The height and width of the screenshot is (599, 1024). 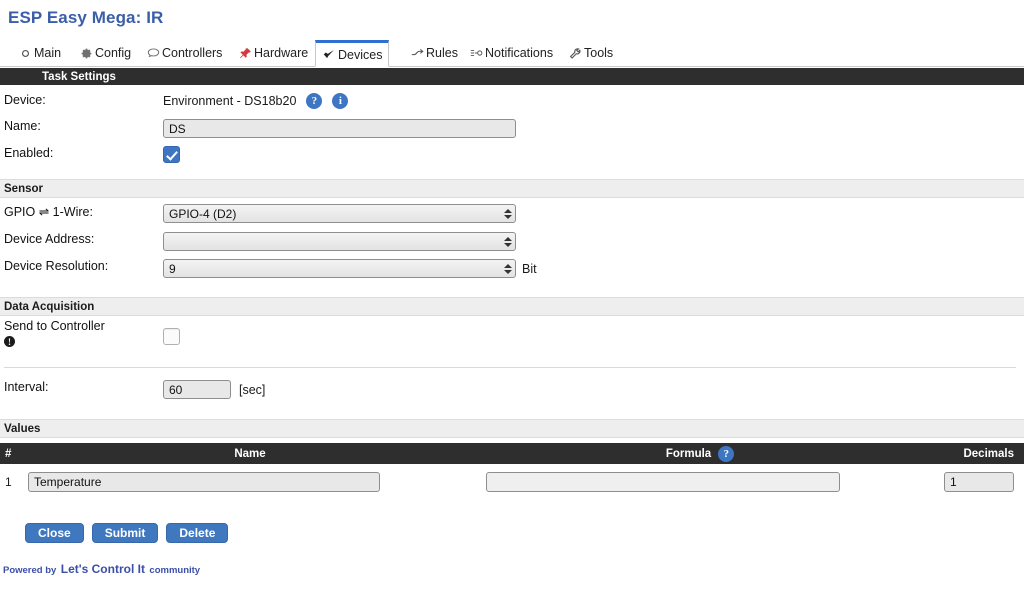 I want to click on tab-devices-label: Devices, so click(x=360, y=54).